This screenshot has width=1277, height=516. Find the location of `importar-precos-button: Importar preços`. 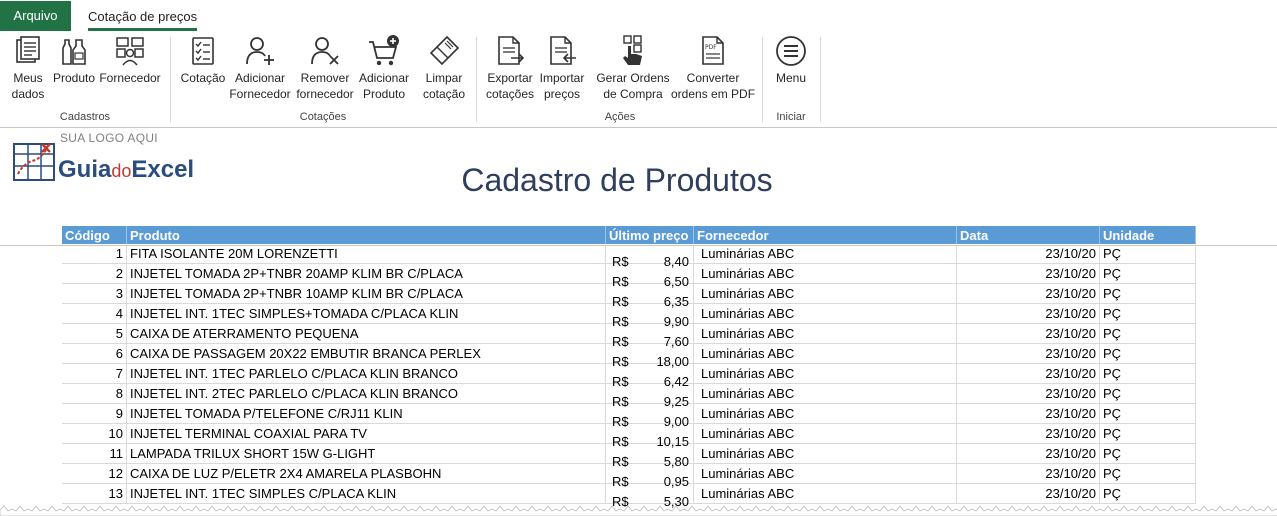

importar-precos-button: Importar preços is located at coordinates (562, 70).